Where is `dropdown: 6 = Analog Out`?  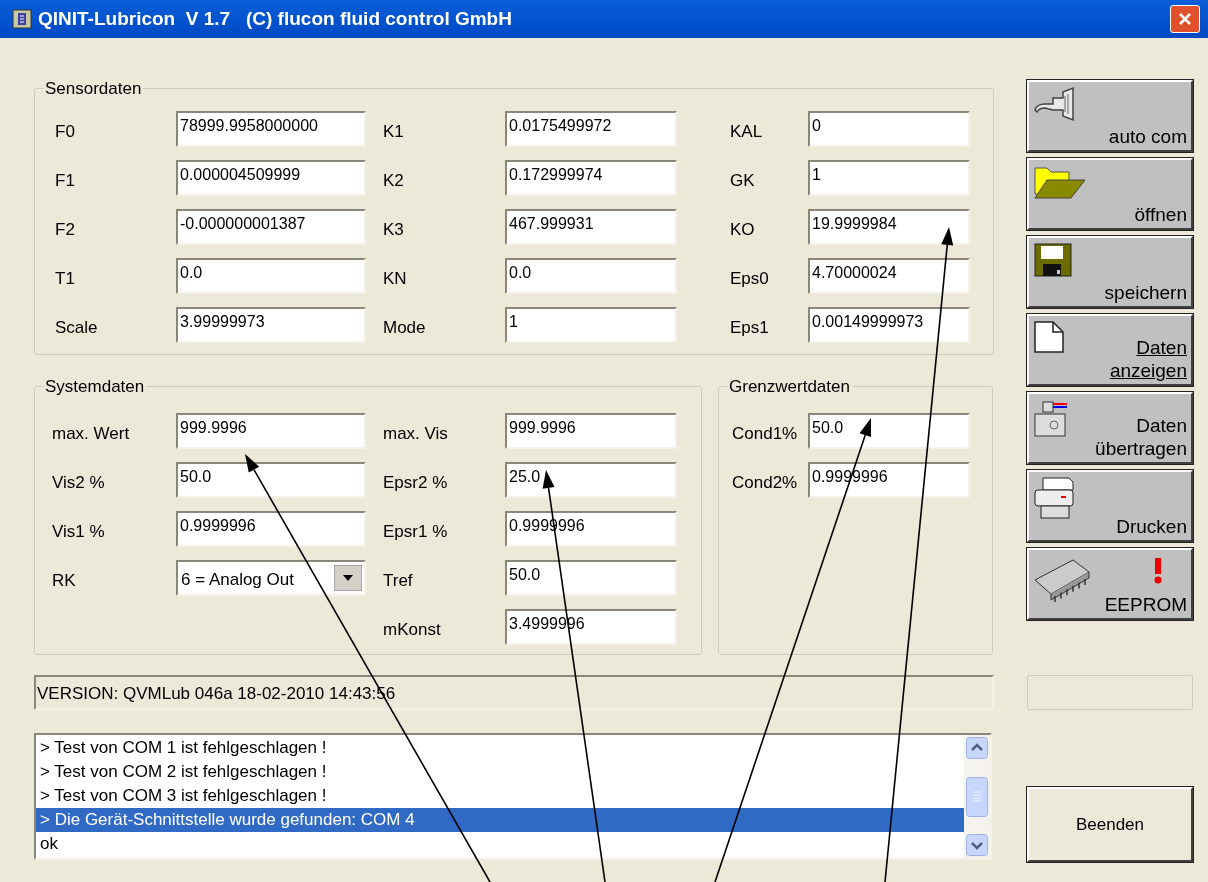 dropdown: 6 = Analog Out is located at coordinates (271, 577).